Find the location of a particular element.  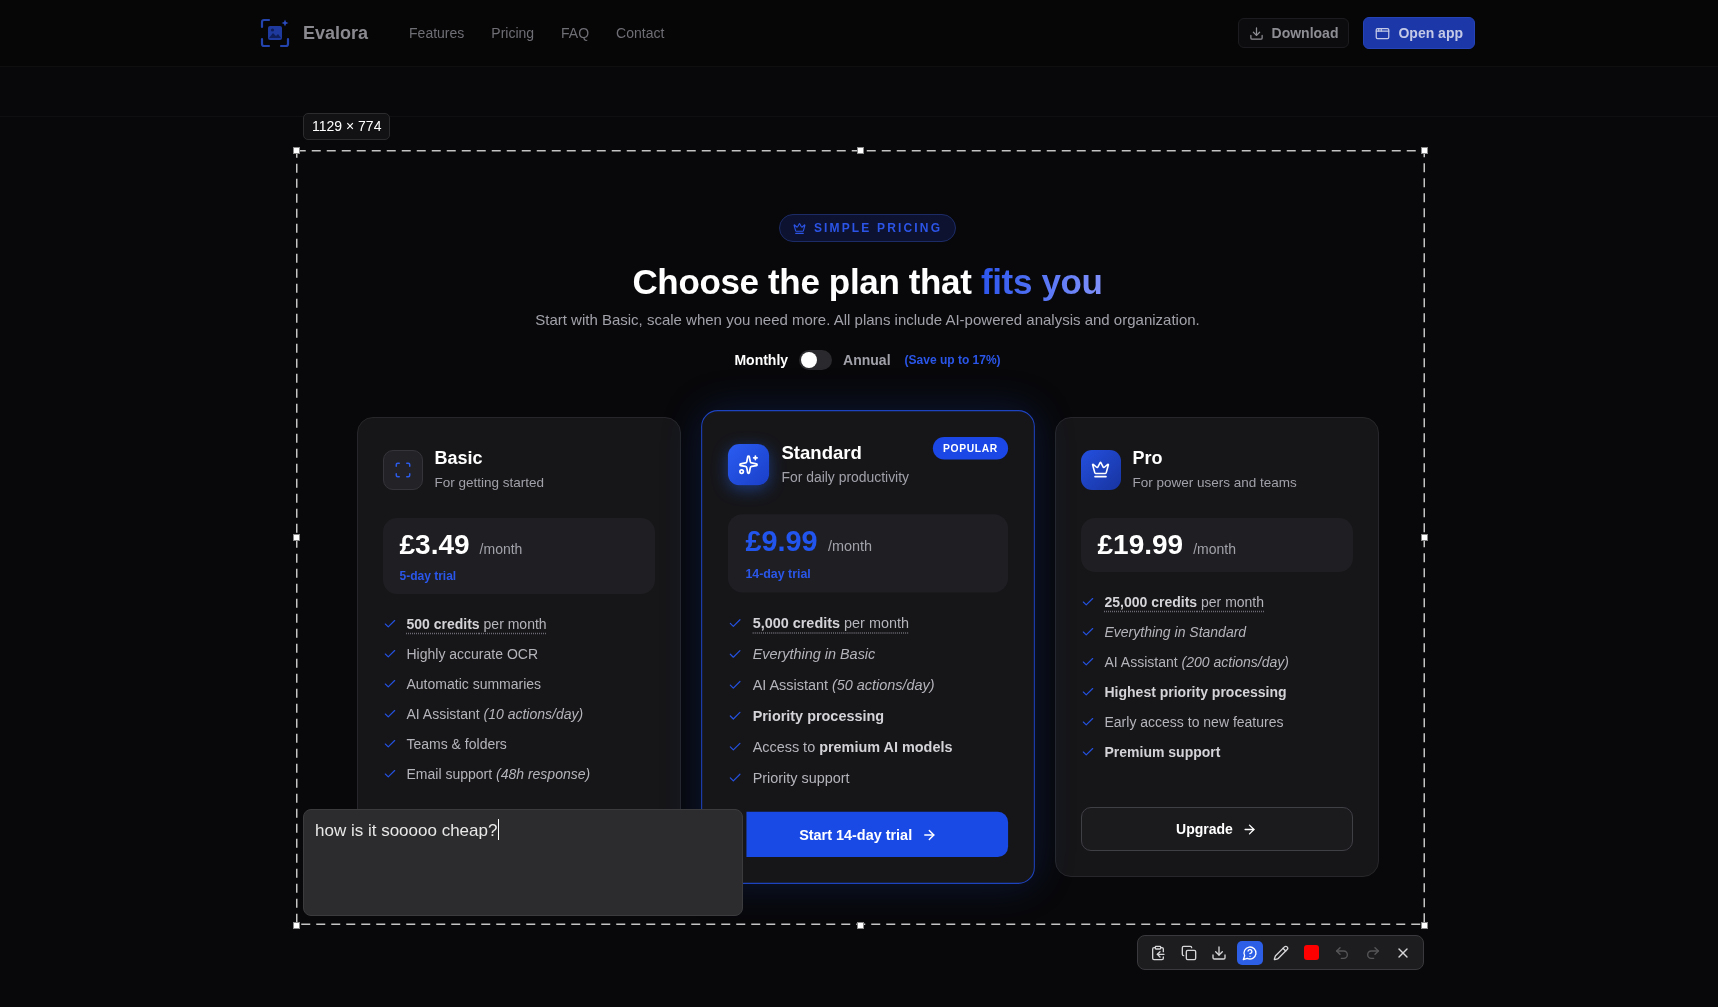

feature-text: Email support (48h response) is located at coordinates (498, 774).